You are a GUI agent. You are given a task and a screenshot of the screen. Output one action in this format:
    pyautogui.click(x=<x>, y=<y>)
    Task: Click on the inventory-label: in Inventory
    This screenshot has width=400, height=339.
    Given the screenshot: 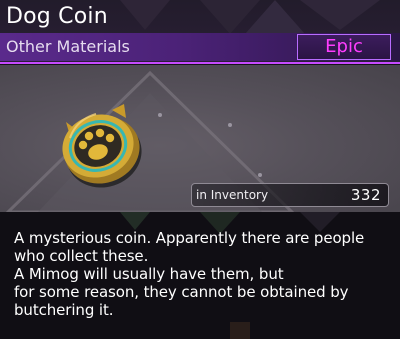 What is the action you would take?
    pyautogui.click(x=232, y=195)
    